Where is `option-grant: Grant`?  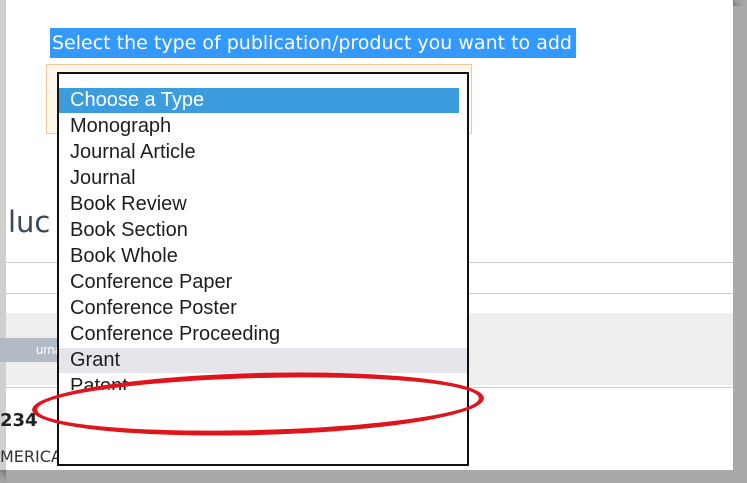 option-grant: Grant is located at coordinates (263, 360).